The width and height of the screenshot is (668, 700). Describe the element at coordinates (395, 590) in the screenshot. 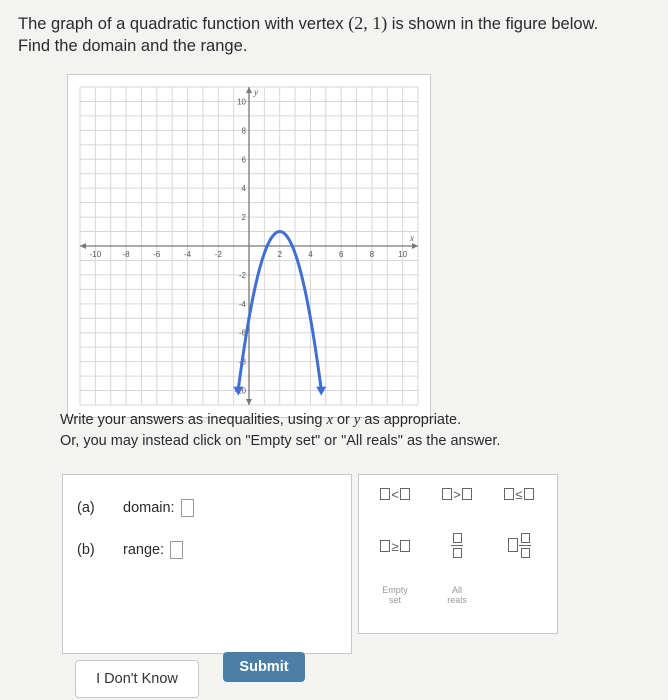

I see `empty-set-line1: Empty` at that location.